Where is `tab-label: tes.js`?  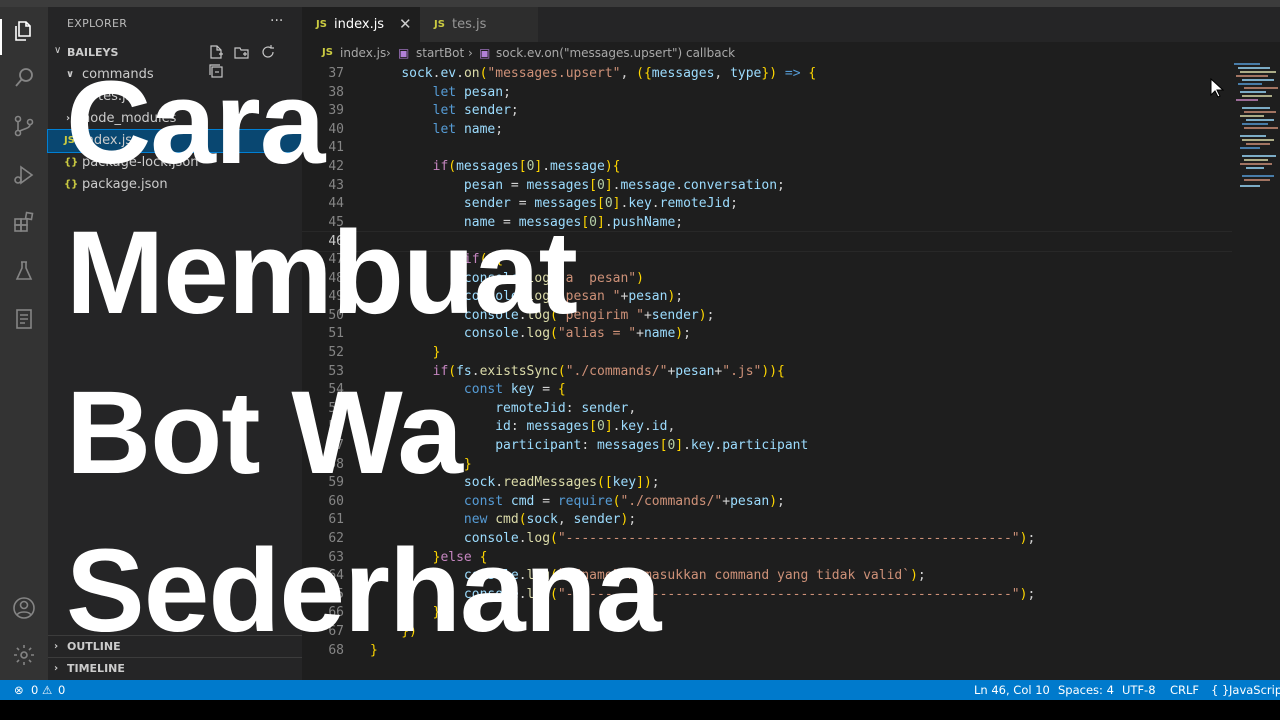
tab-label: tes.js is located at coordinates (469, 24).